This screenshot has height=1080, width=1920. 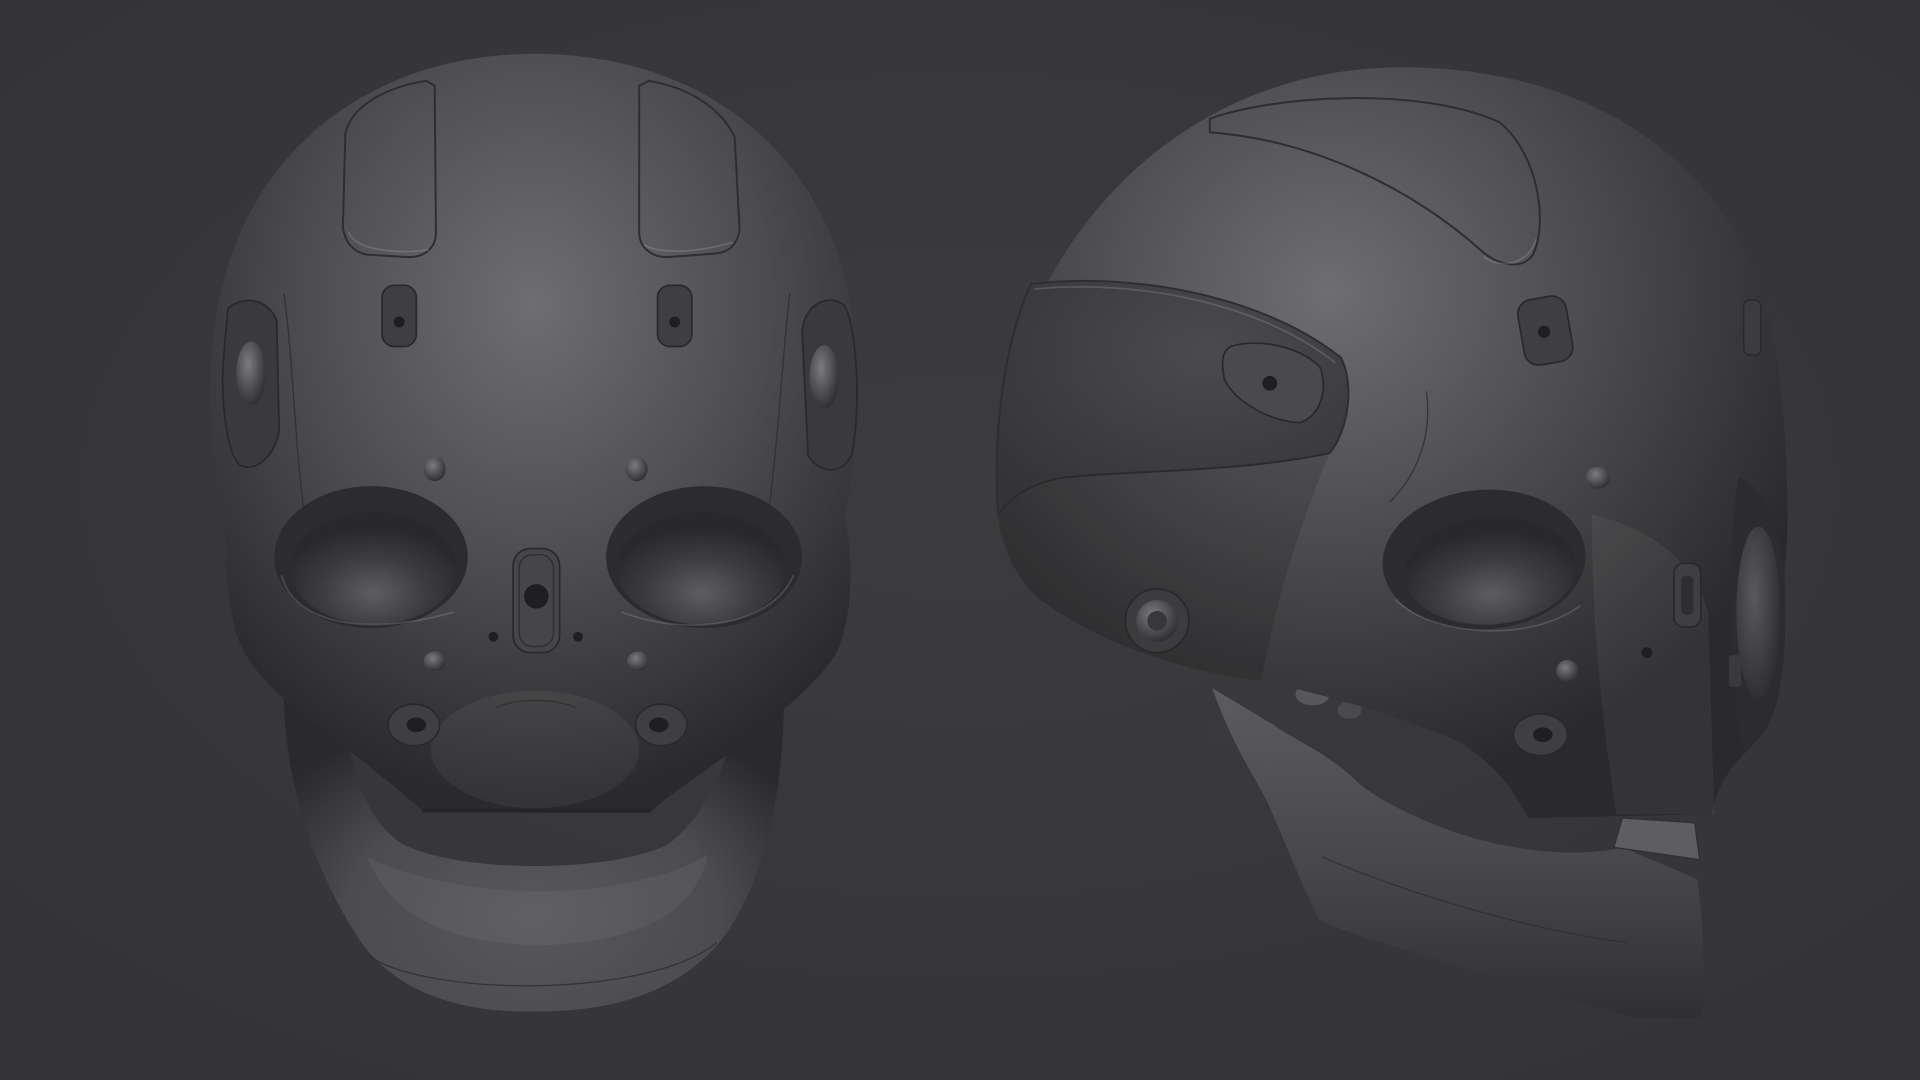 I want to click on front-skull-nose-port, so click(x=536, y=600).